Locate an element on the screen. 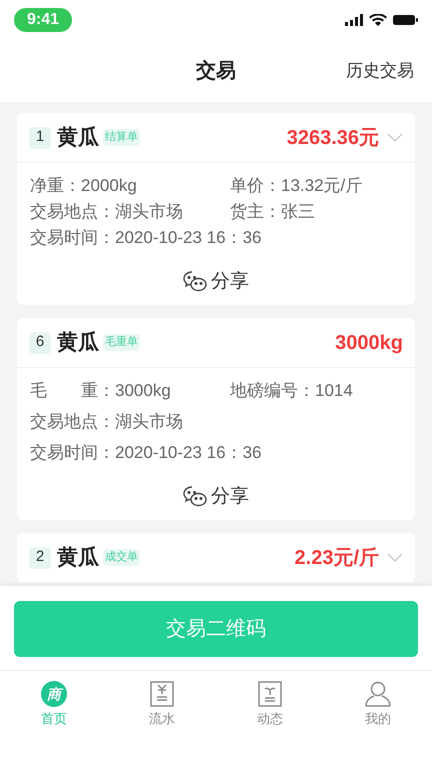 This screenshot has height=768, width=432. shop-icon: 商 is located at coordinates (54, 694).